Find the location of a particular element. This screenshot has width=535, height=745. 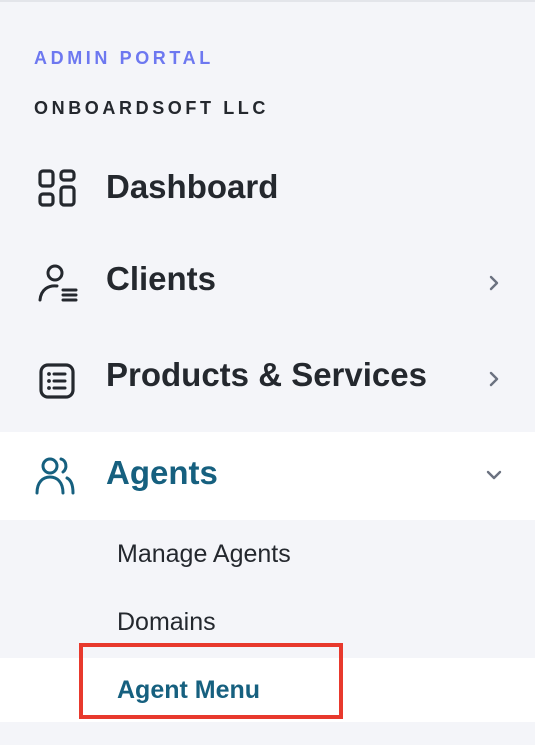

submenu-item-agent-menu: Agent Menu is located at coordinates (267, 690).